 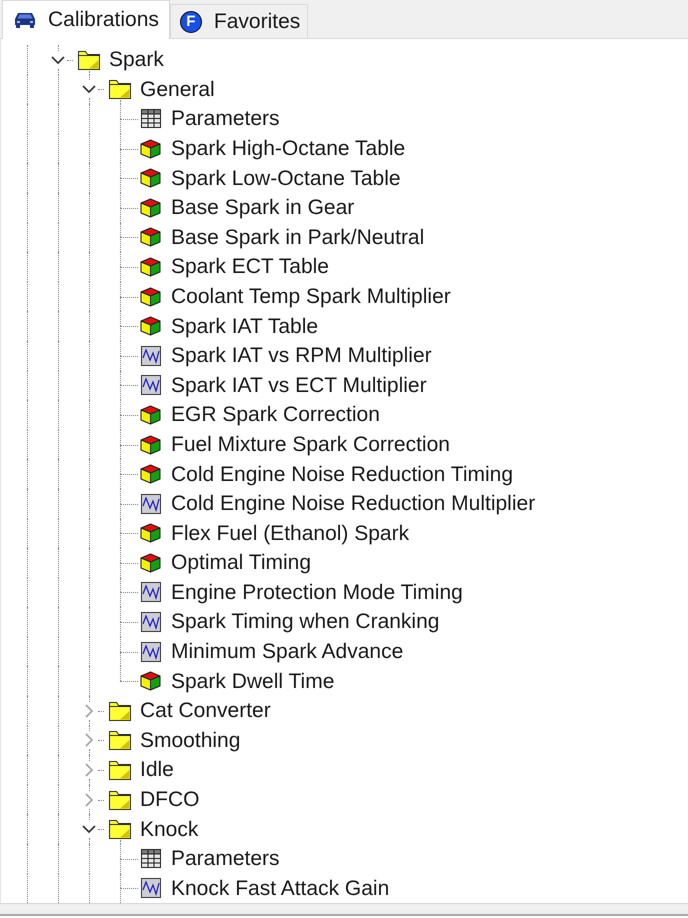 What do you see at coordinates (239, 21) in the screenshot?
I see `tab: F Favorites` at bounding box center [239, 21].